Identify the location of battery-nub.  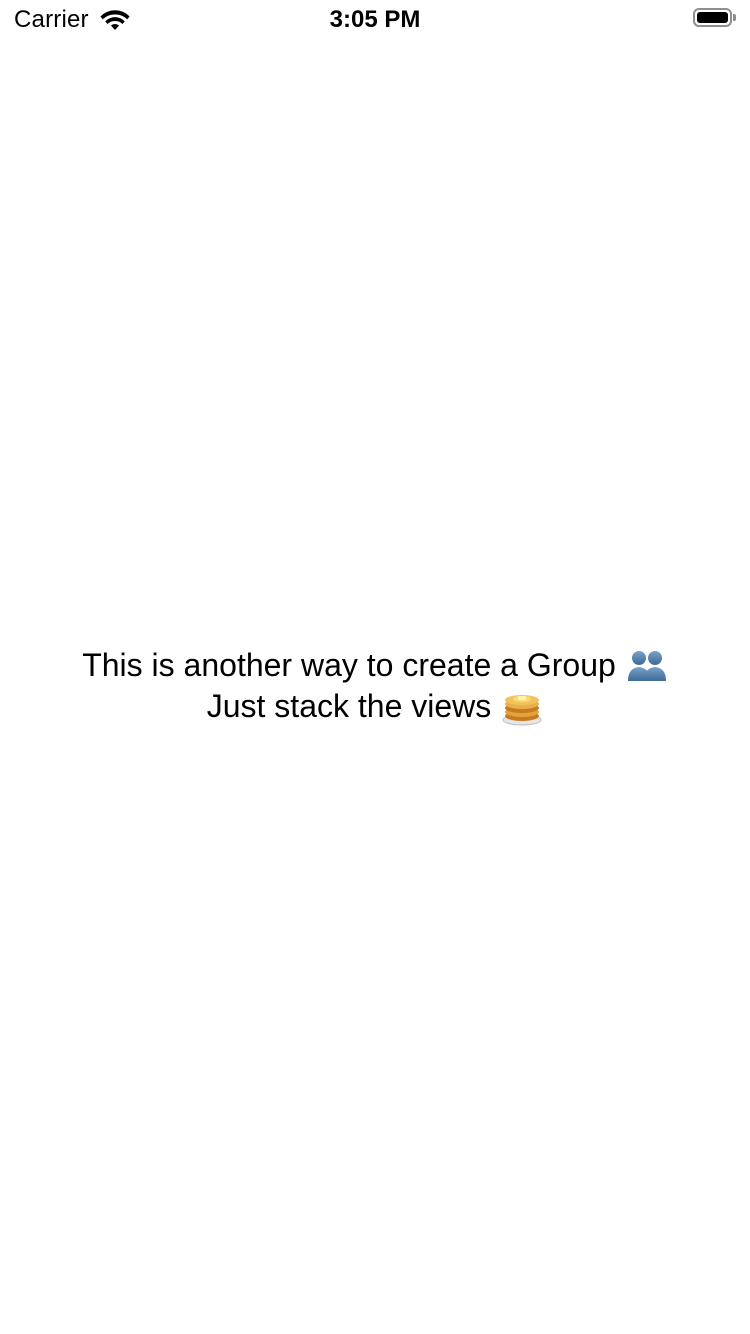
(734, 17).